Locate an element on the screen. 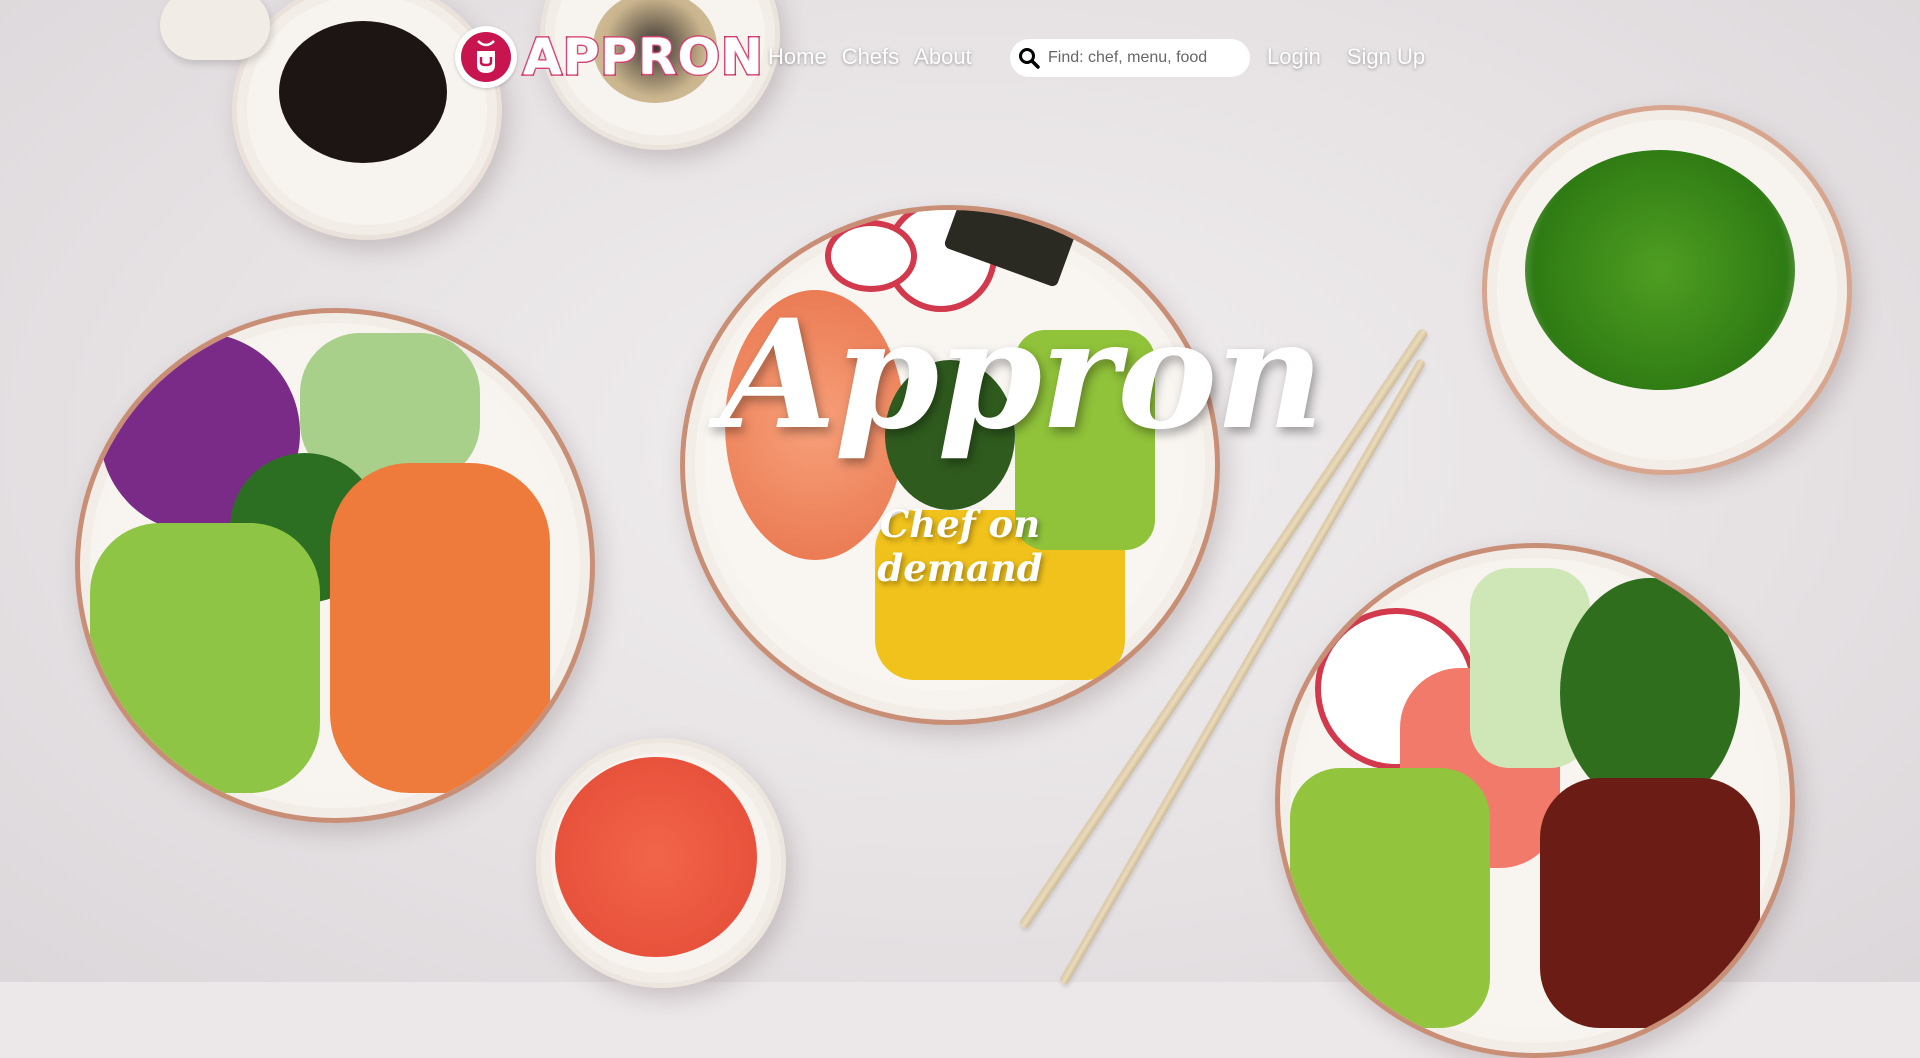  seaweed-salad-bowl is located at coordinates (1667, 290).